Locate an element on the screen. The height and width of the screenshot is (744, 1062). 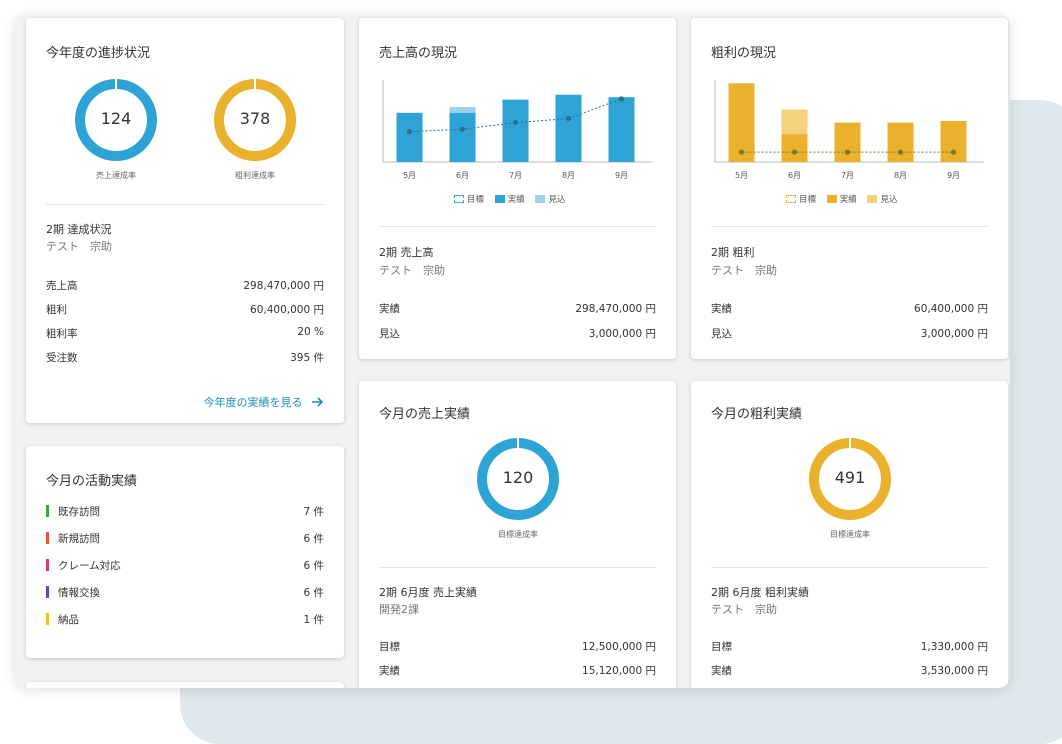
profit-bar-chart: 5月 6月 7月 8月 9月 is located at coordinates (849, 130).